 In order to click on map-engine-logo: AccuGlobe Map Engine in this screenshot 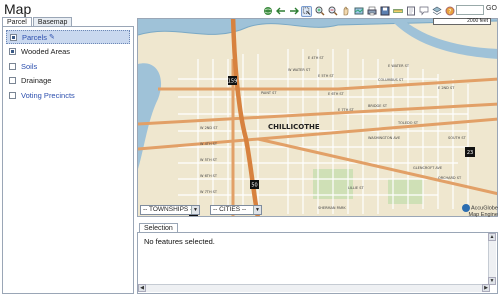, I will do `click(480, 211)`.